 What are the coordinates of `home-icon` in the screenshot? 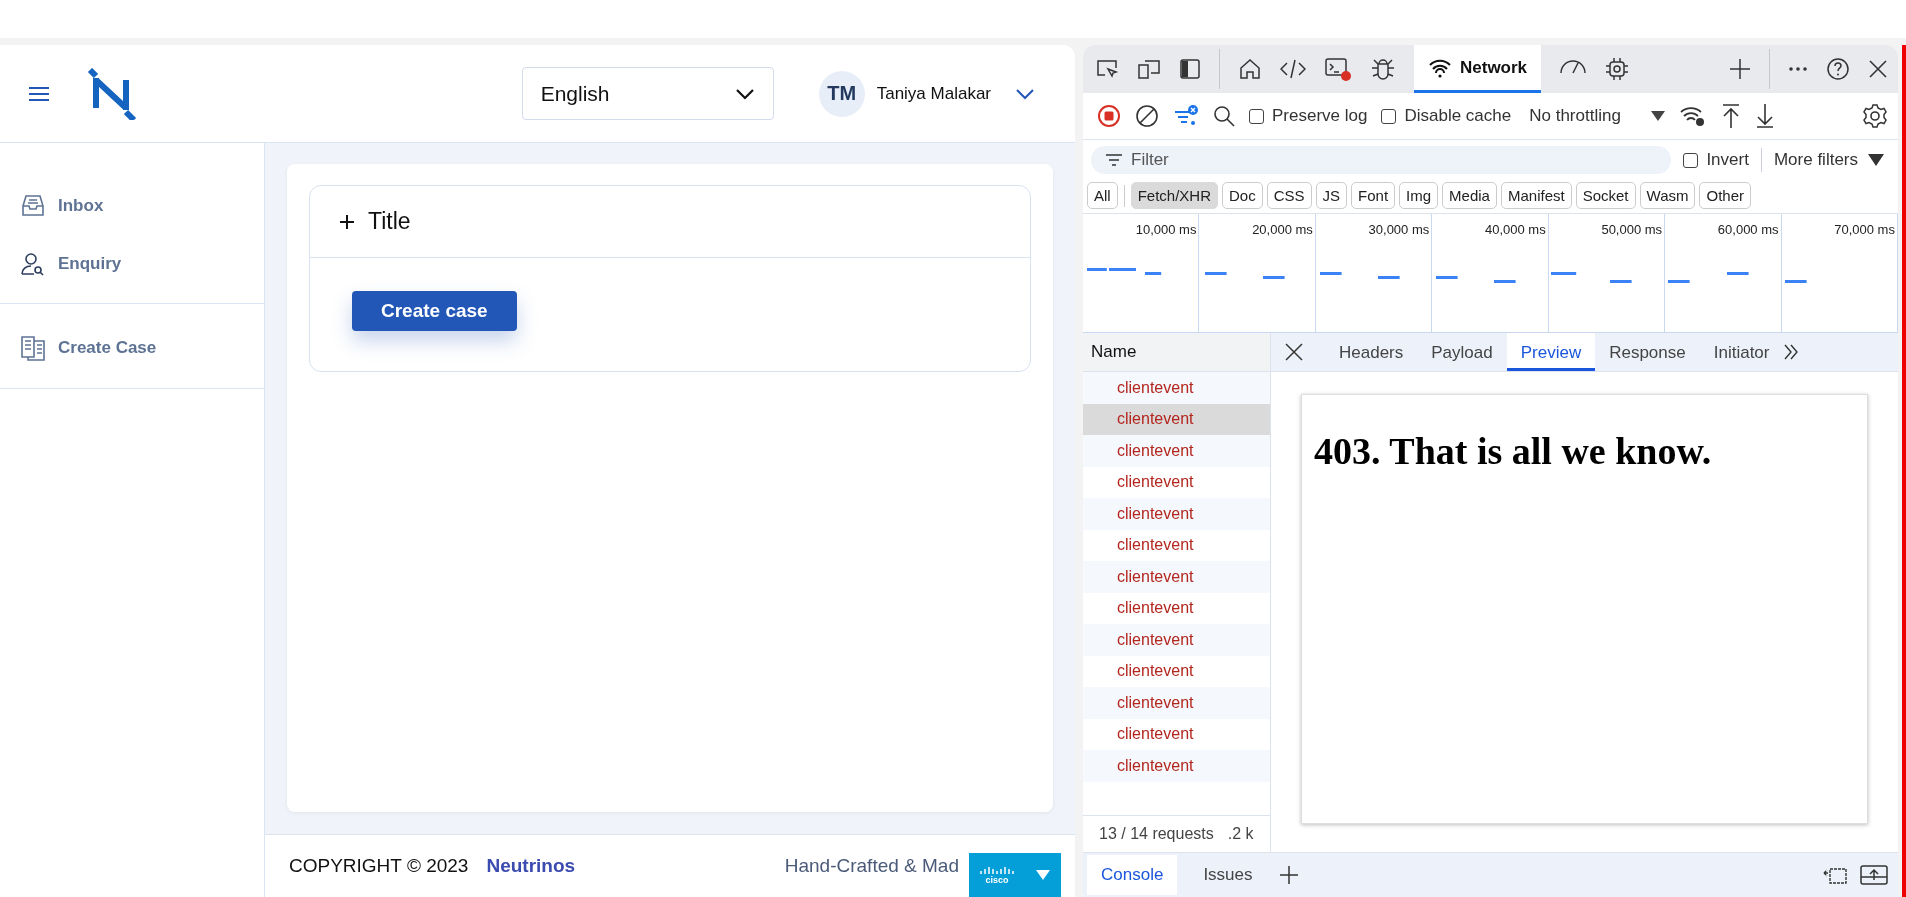 It's located at (1250, 69).